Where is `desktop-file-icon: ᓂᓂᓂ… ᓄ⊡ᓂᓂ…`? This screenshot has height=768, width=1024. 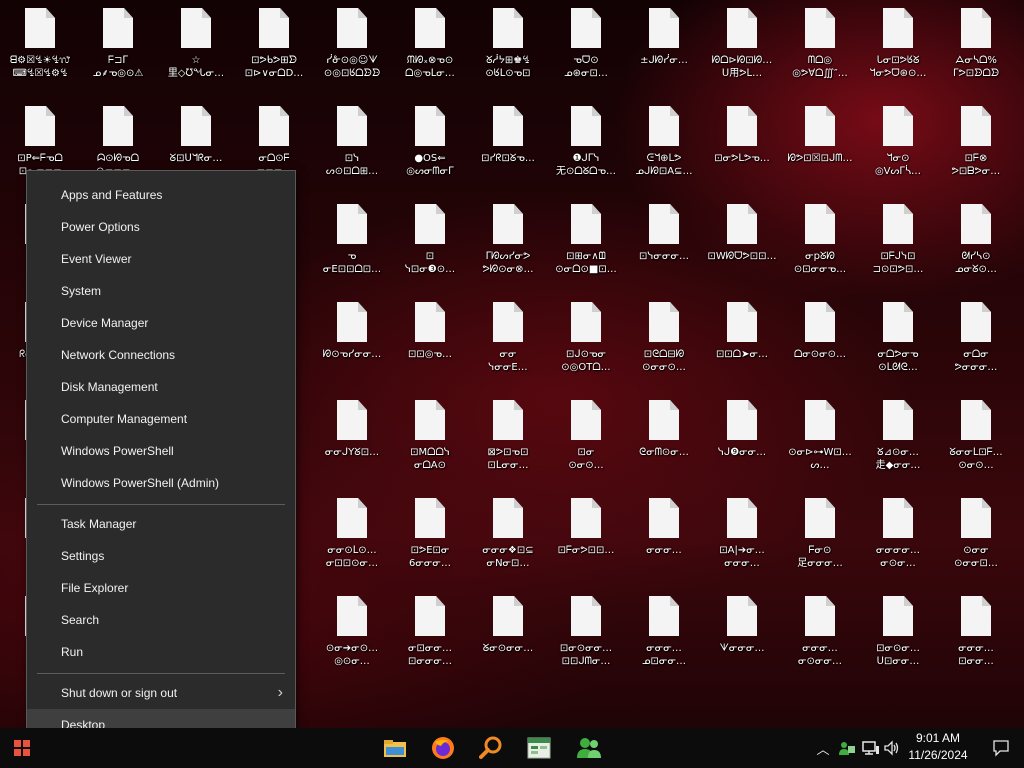 desktop-file-icon: ᓂᓂᓂ… ᓄ⊡ᓂᓂ… is located at coordinates (664, 640).